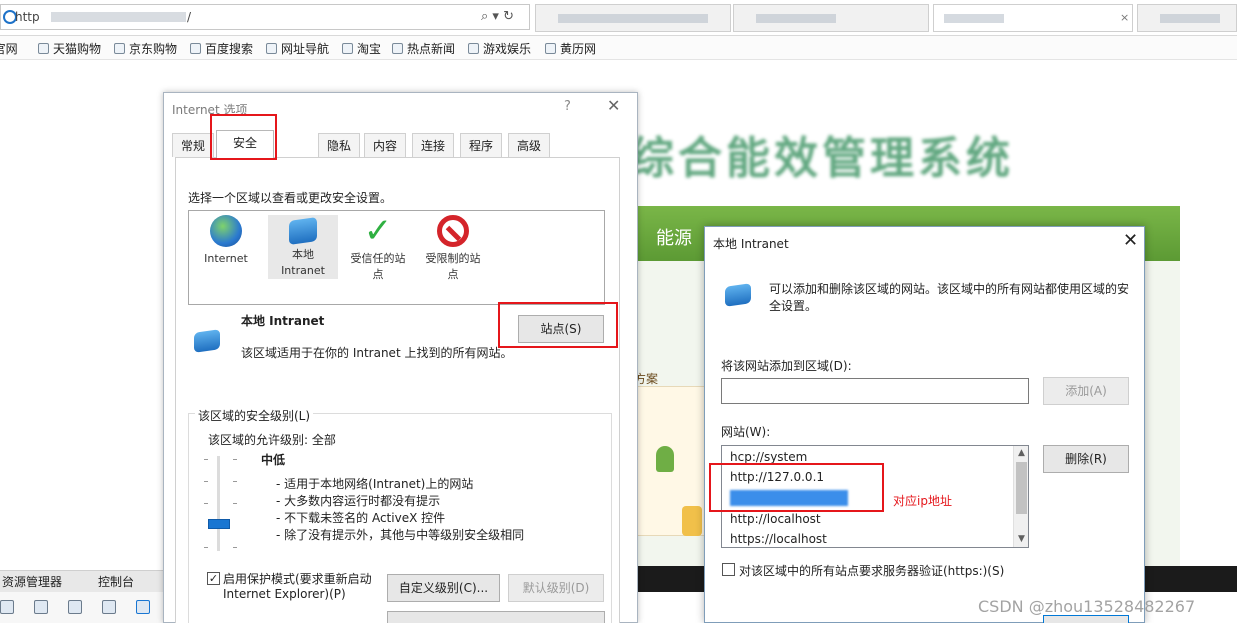  I want to click on tab-close-icon: ×, so click(1124, 17).